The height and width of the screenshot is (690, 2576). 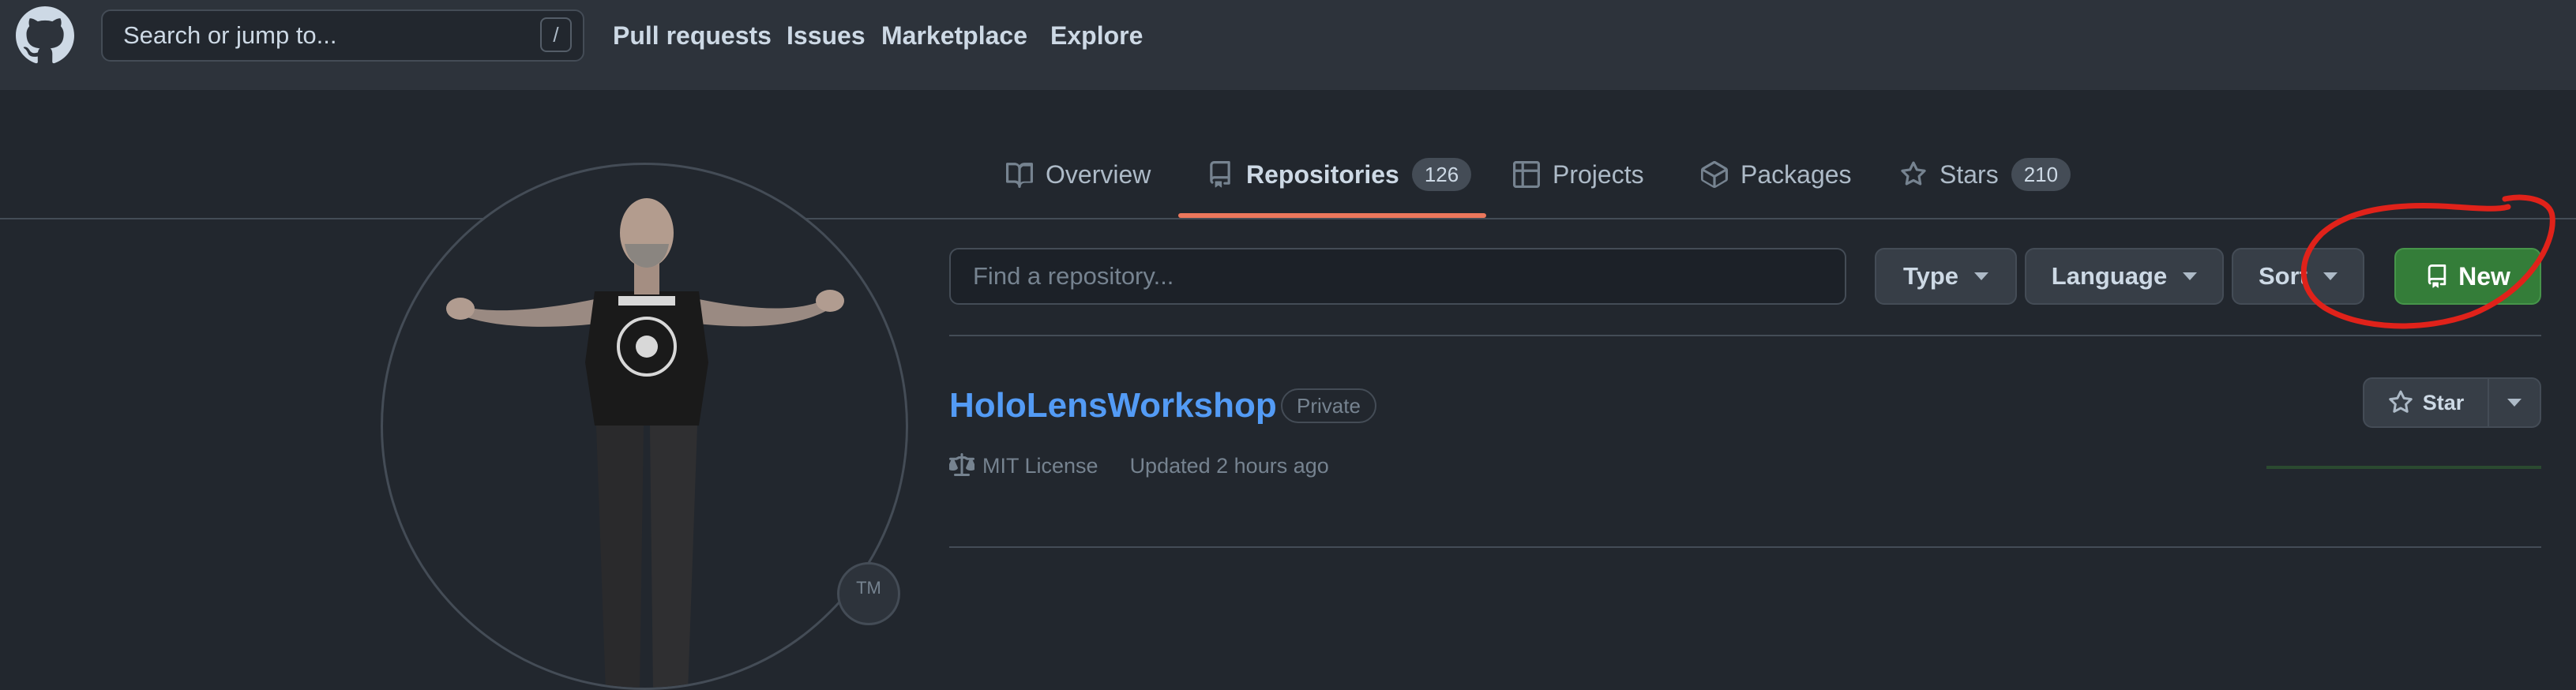 What do you see at coordinates (1113, 405) in the screenshot?
I see `repository-name-link: HoloLensWorkshop` at bounding box center [1113, 405].